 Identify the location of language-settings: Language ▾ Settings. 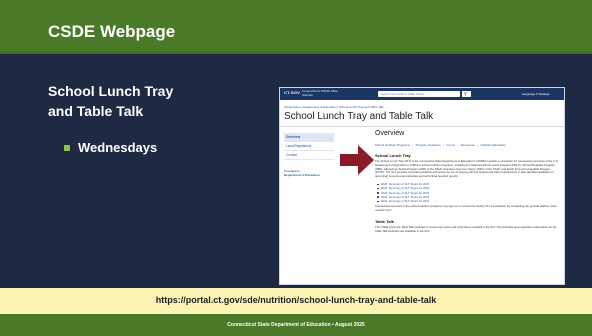
(535, 94).